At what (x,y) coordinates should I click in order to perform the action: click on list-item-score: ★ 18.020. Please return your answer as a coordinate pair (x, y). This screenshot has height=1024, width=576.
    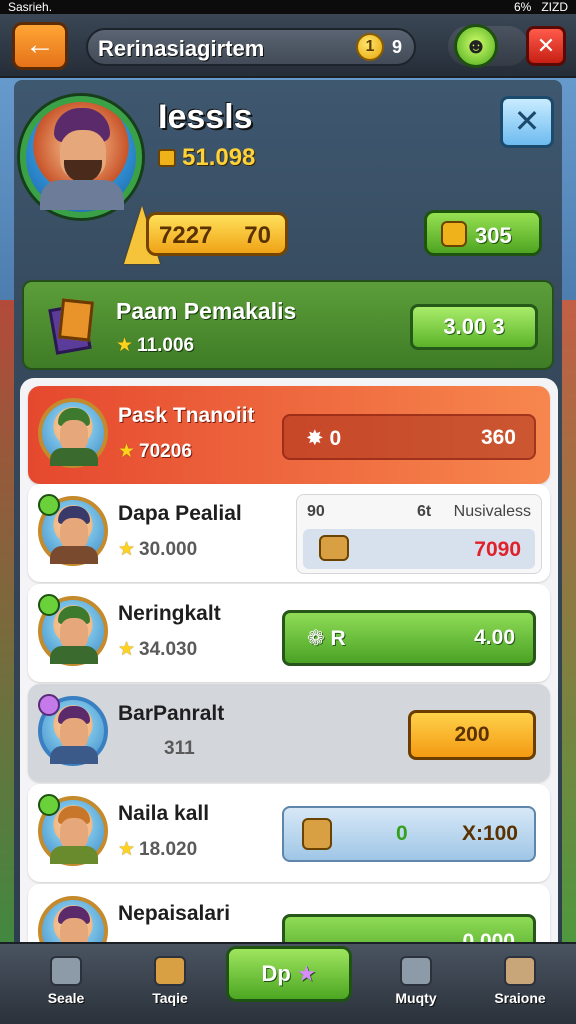
    Looking at the image, I should click on (157, 849).